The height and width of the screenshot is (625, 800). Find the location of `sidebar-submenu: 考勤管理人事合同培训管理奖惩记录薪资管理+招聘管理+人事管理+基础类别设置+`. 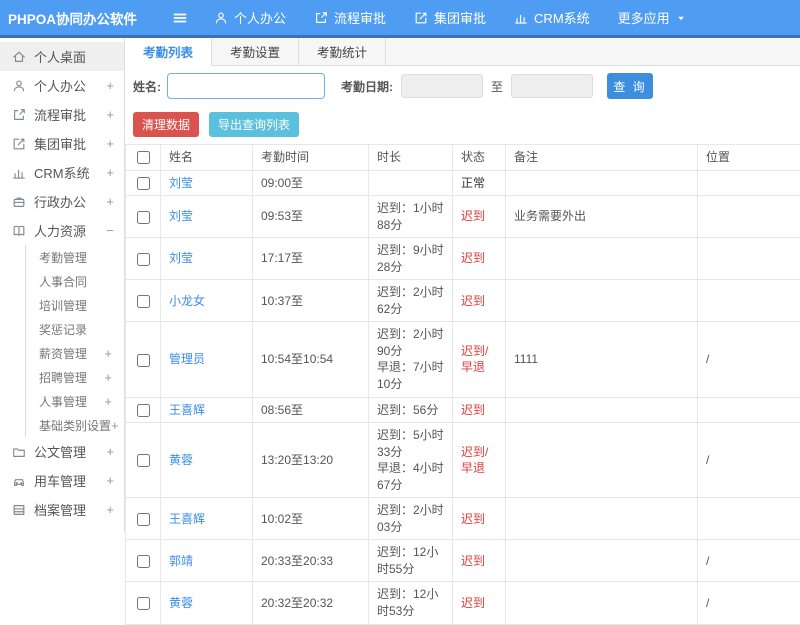

sidebar-submenu: 考勤管理人事合同培训管理奖惩记录薪资管理+招聘管理+人事管理+基础类别设置+ is located at coordinates (74, 341).